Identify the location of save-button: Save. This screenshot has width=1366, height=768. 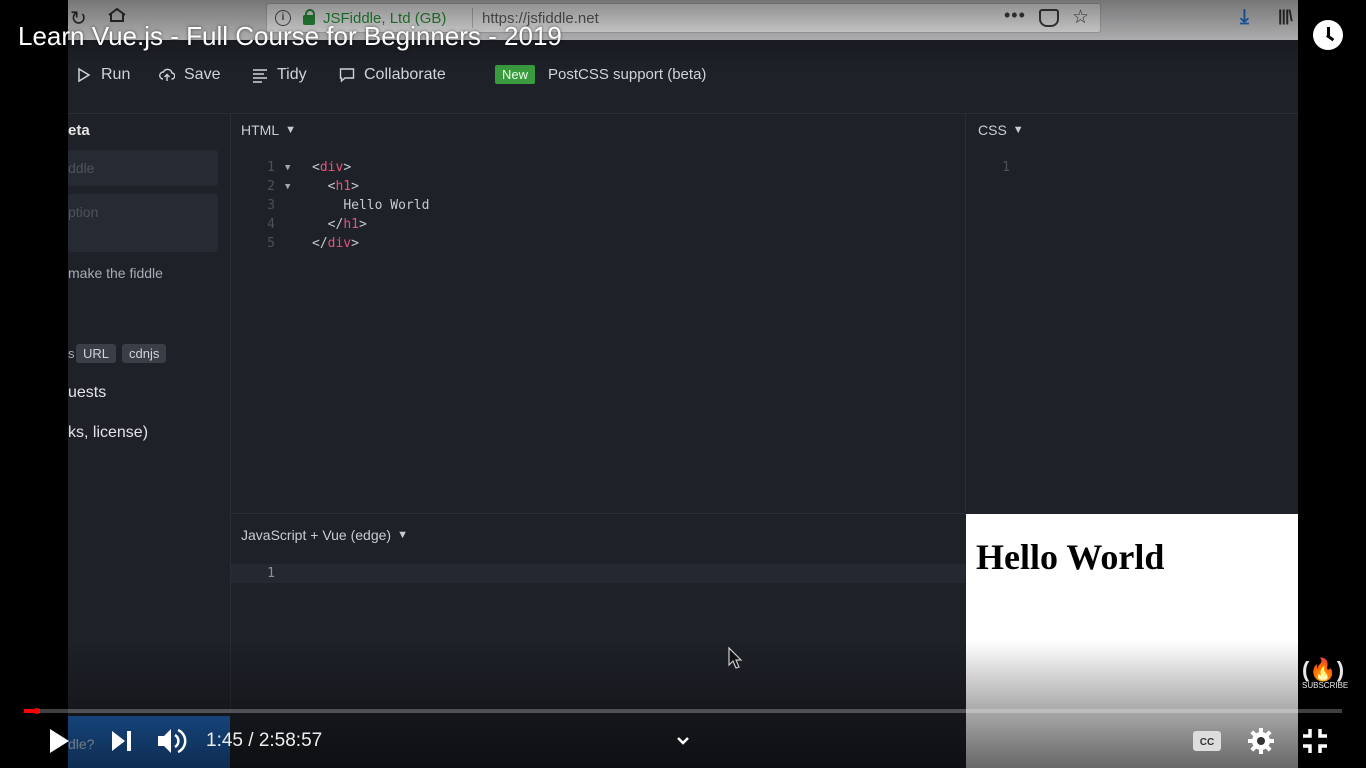
(189, 75).